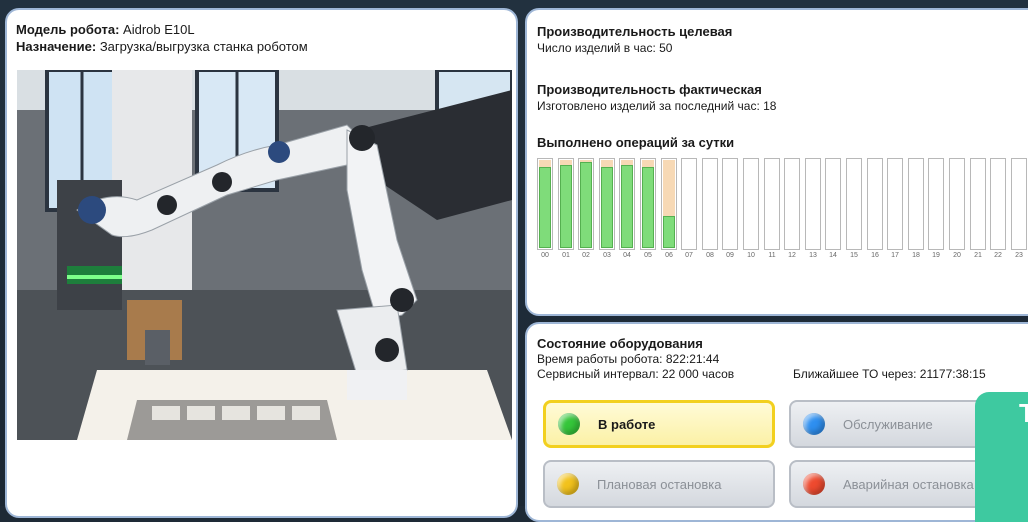 This screenshot has height=522, width=1028. Describe the element at coordinates (636, 374) in the screenshot. I see `service-interval: Сервисный интервал: 22 000 часов` at that location.